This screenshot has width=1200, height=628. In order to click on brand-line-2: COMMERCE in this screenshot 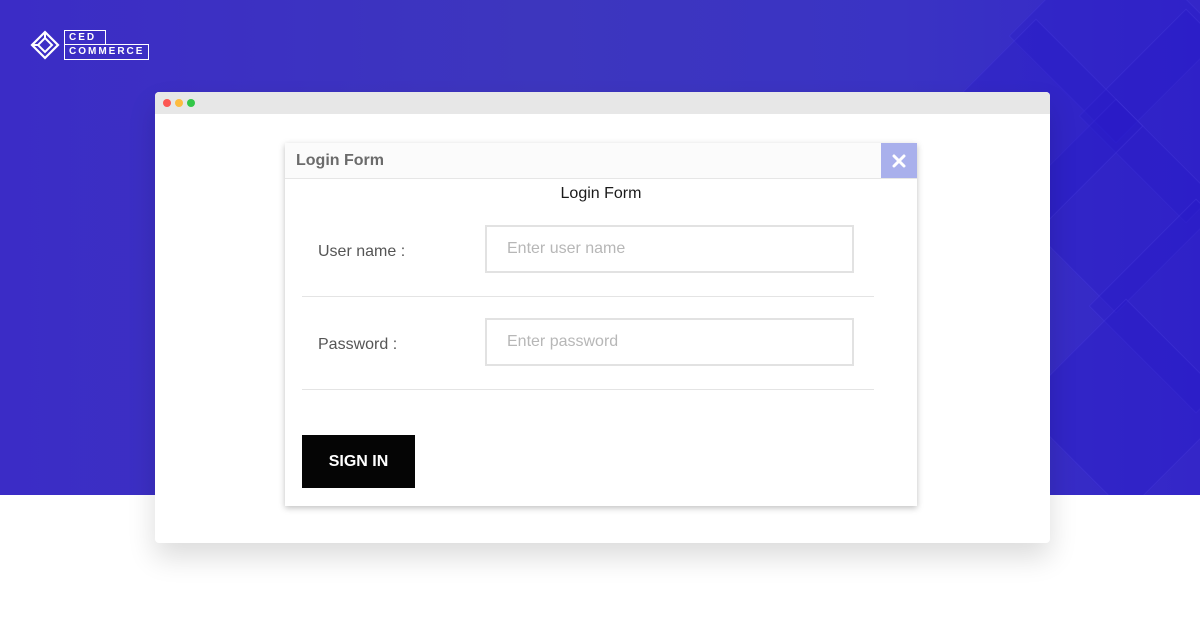, I will do `click(107, 52)`.